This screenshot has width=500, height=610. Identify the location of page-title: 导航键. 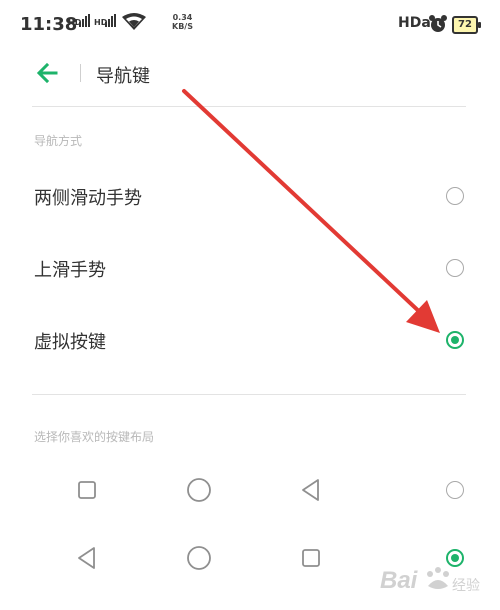
(123, 76).